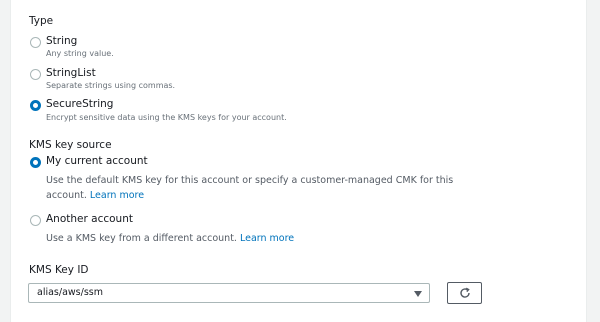 This screenshot has width=600, height=322. Describe the element at coordinates (35, 220) in the screenshot. I see `radio-another-account` at that location.